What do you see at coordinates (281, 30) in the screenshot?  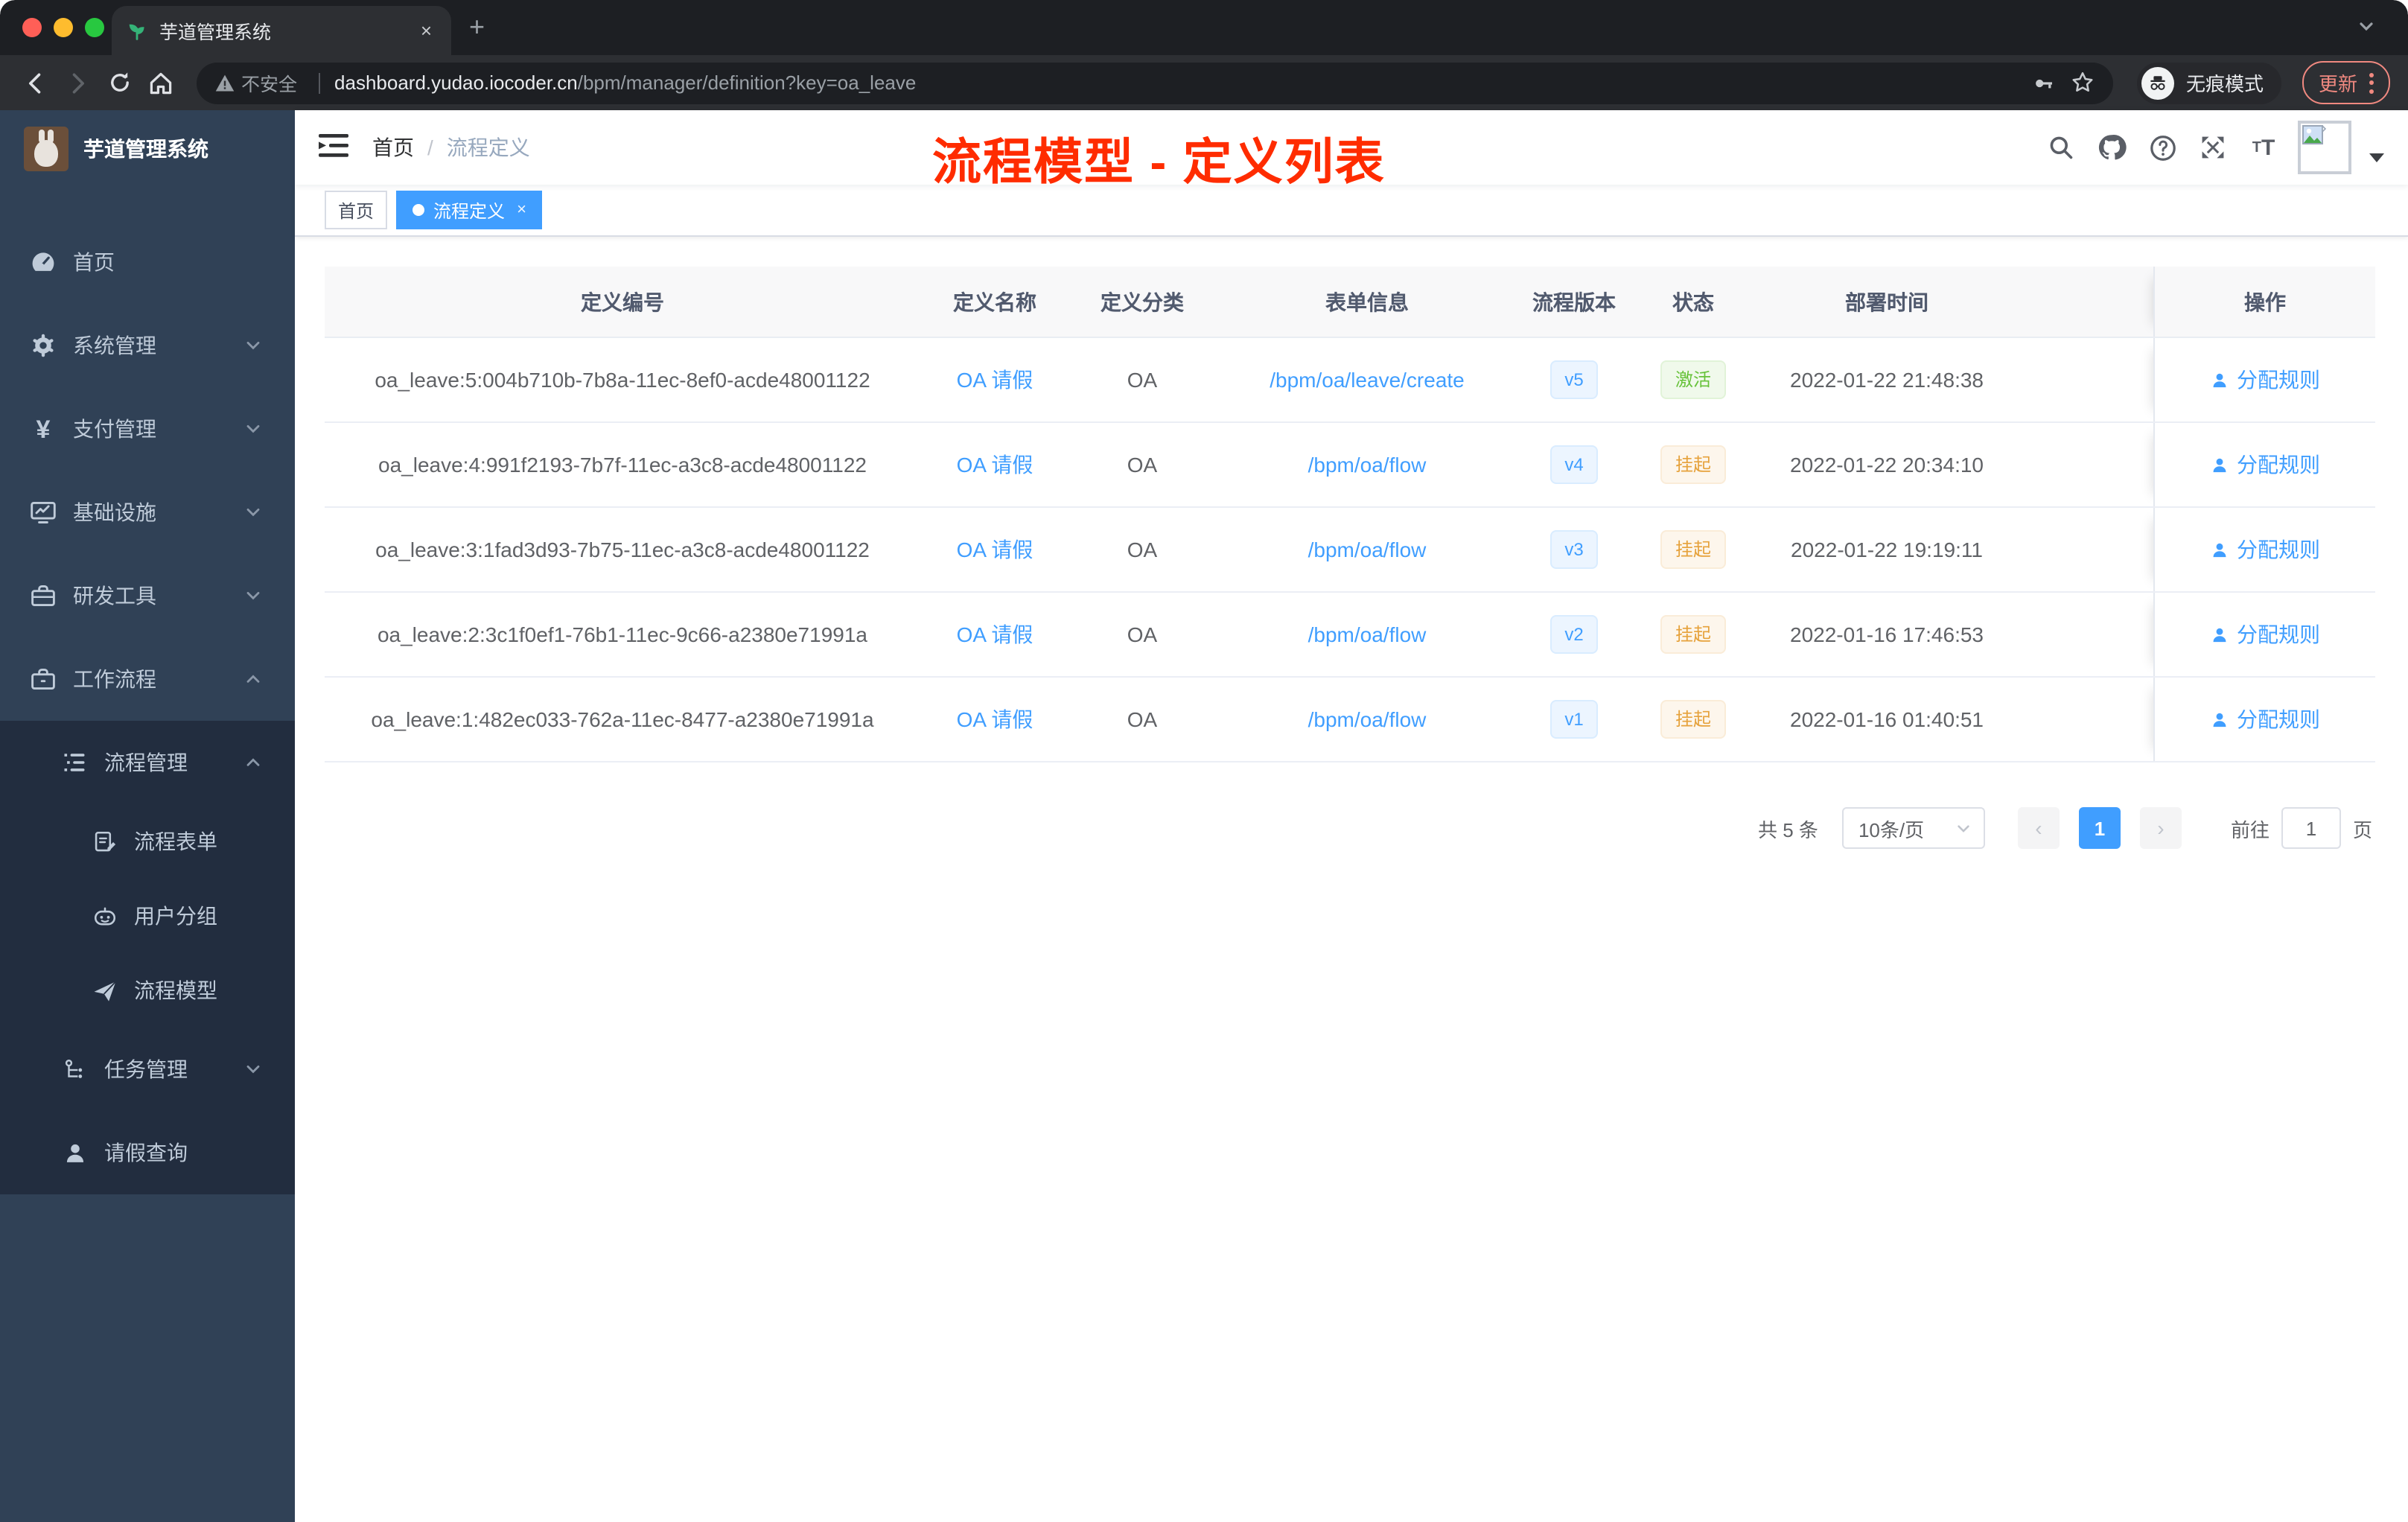 I see `browser-tab: 芋道管理系统 ×` at bounding box center [281, 30].